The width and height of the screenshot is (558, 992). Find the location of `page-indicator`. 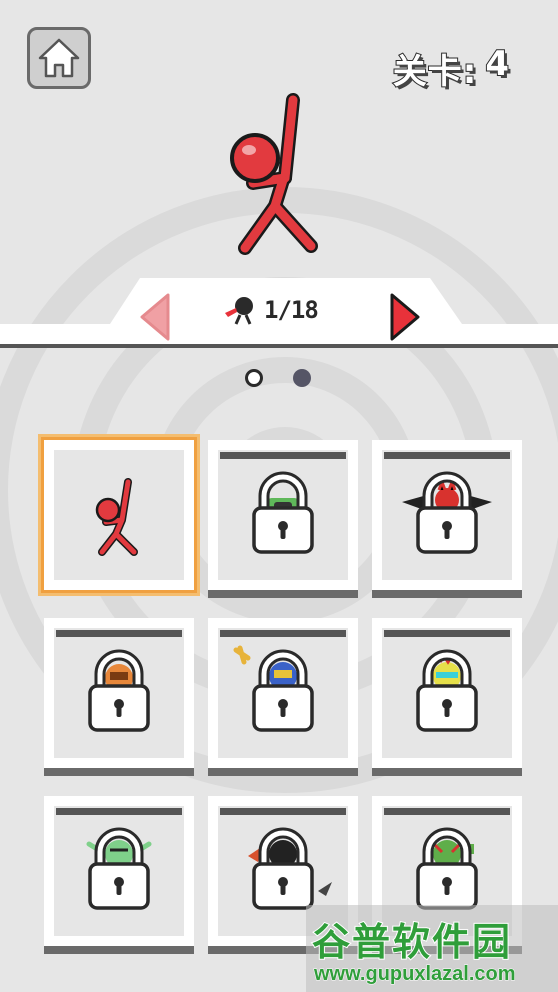

page-indicator is located at coordinates (278, 378).